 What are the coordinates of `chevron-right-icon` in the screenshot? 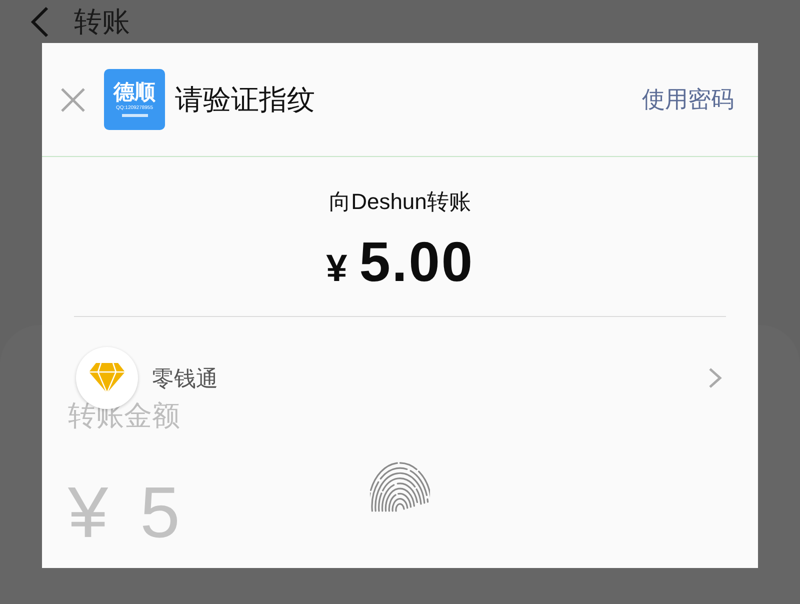 It's located at (715, 378).